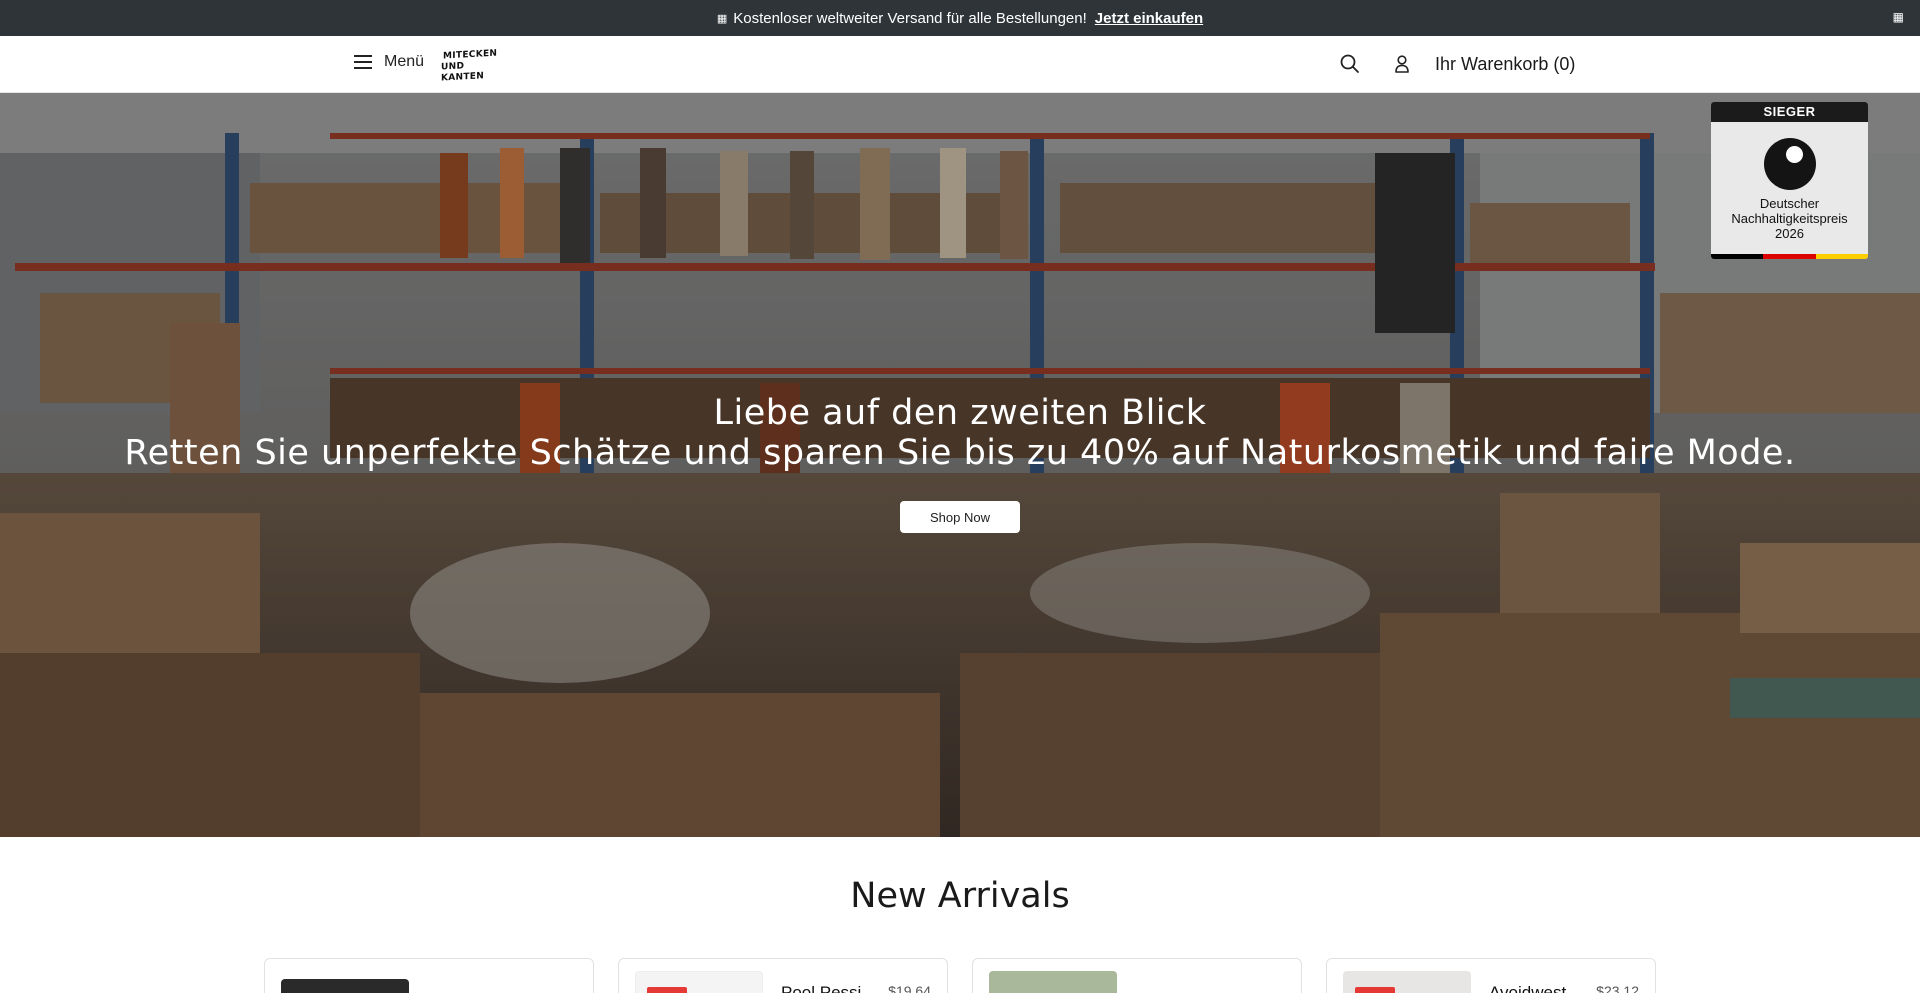 This screenshot has width=1920, height=993. I want to click on product-card: Avoidwest $23.12, so click(1491, 975).